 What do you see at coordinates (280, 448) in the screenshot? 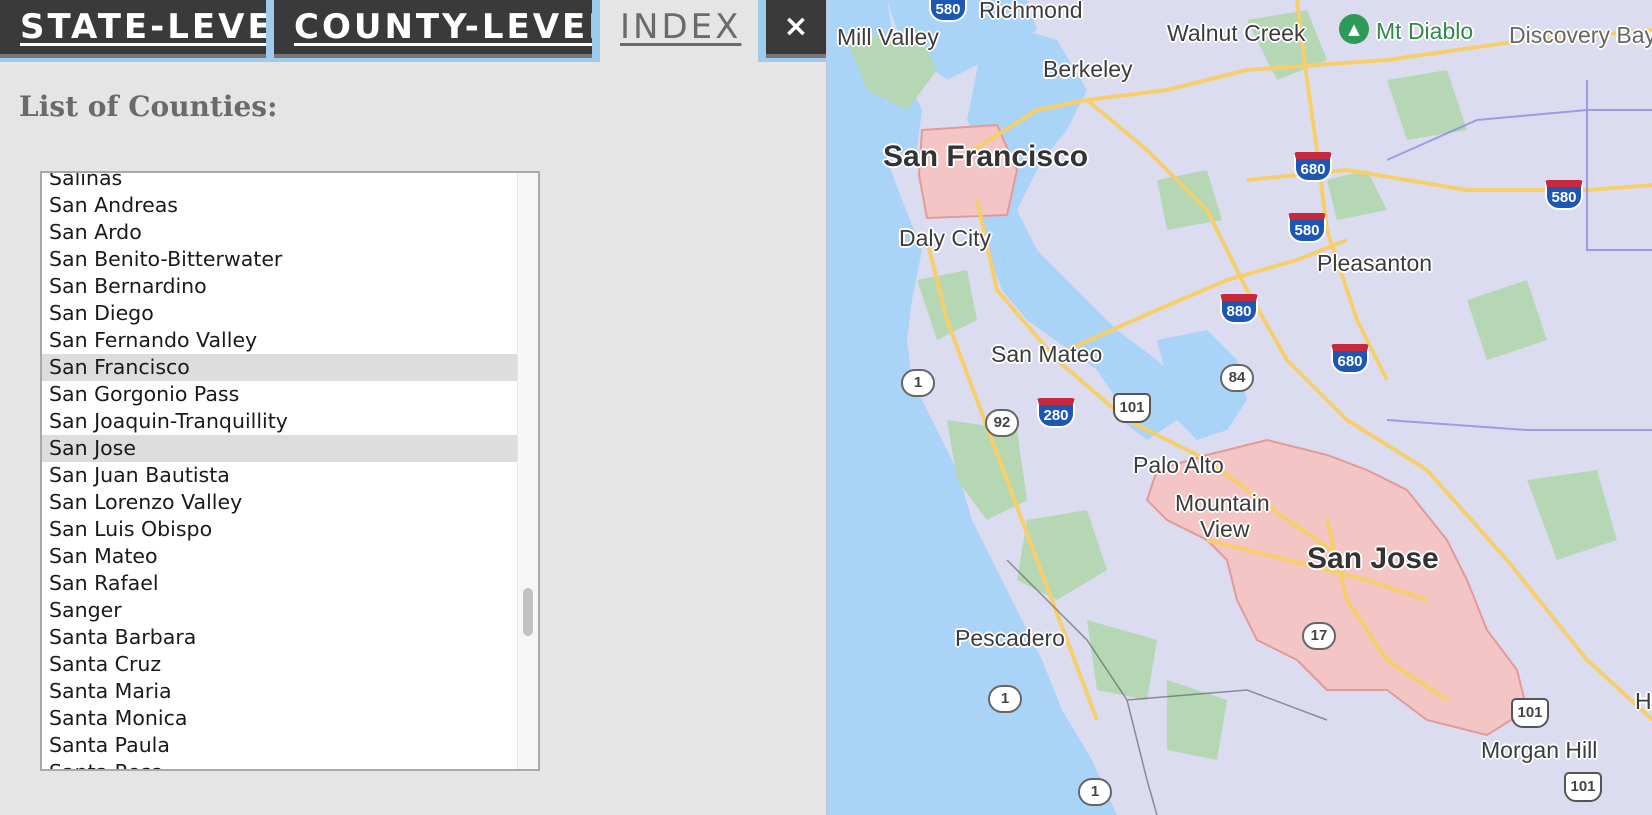
I see `county-list-item: San Jose` at bounding box center [280, 448].